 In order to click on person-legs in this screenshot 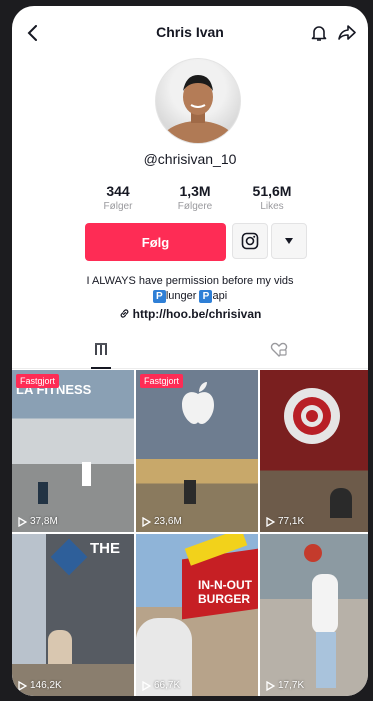, I will do `click(326, 660)`.